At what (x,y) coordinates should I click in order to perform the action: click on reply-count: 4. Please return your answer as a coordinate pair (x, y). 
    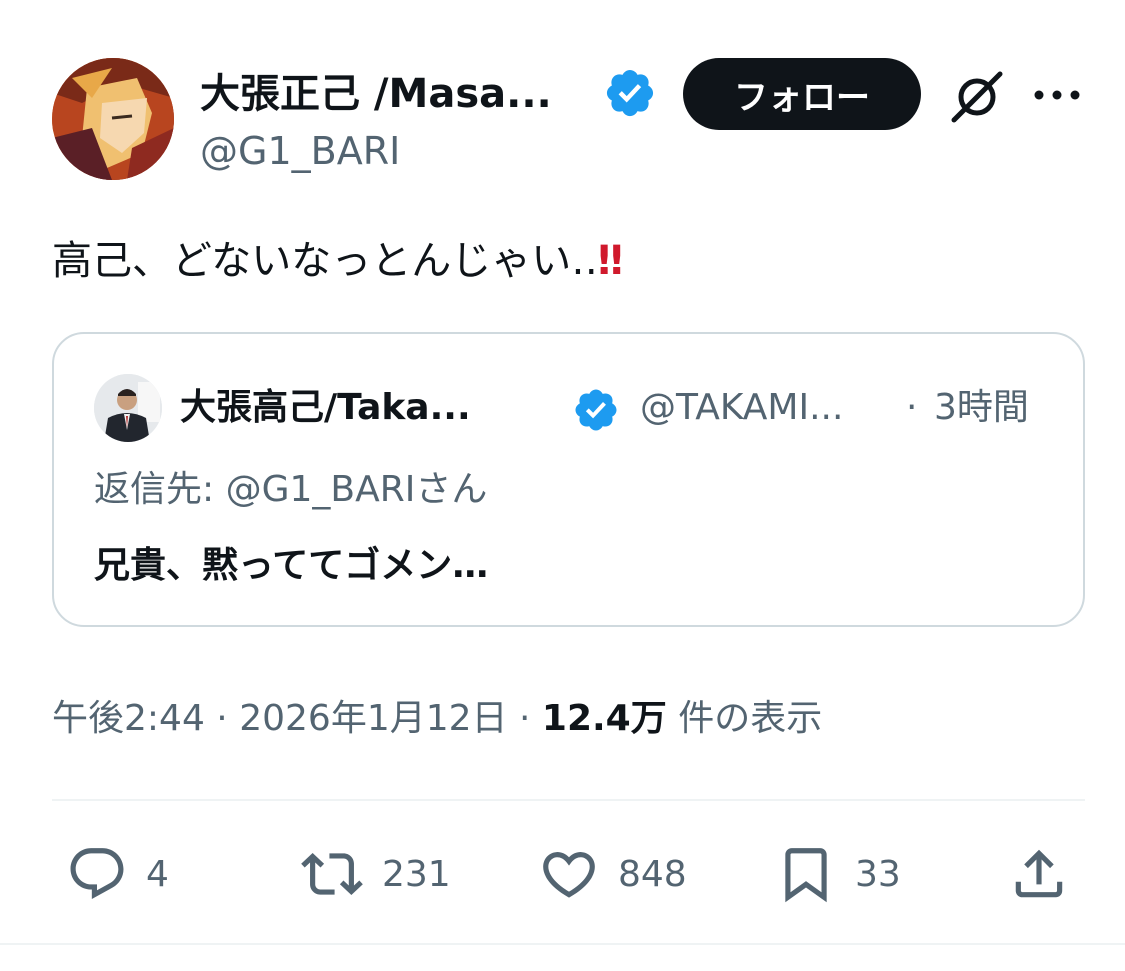
    Looking at the image, I should click on (157, 874).